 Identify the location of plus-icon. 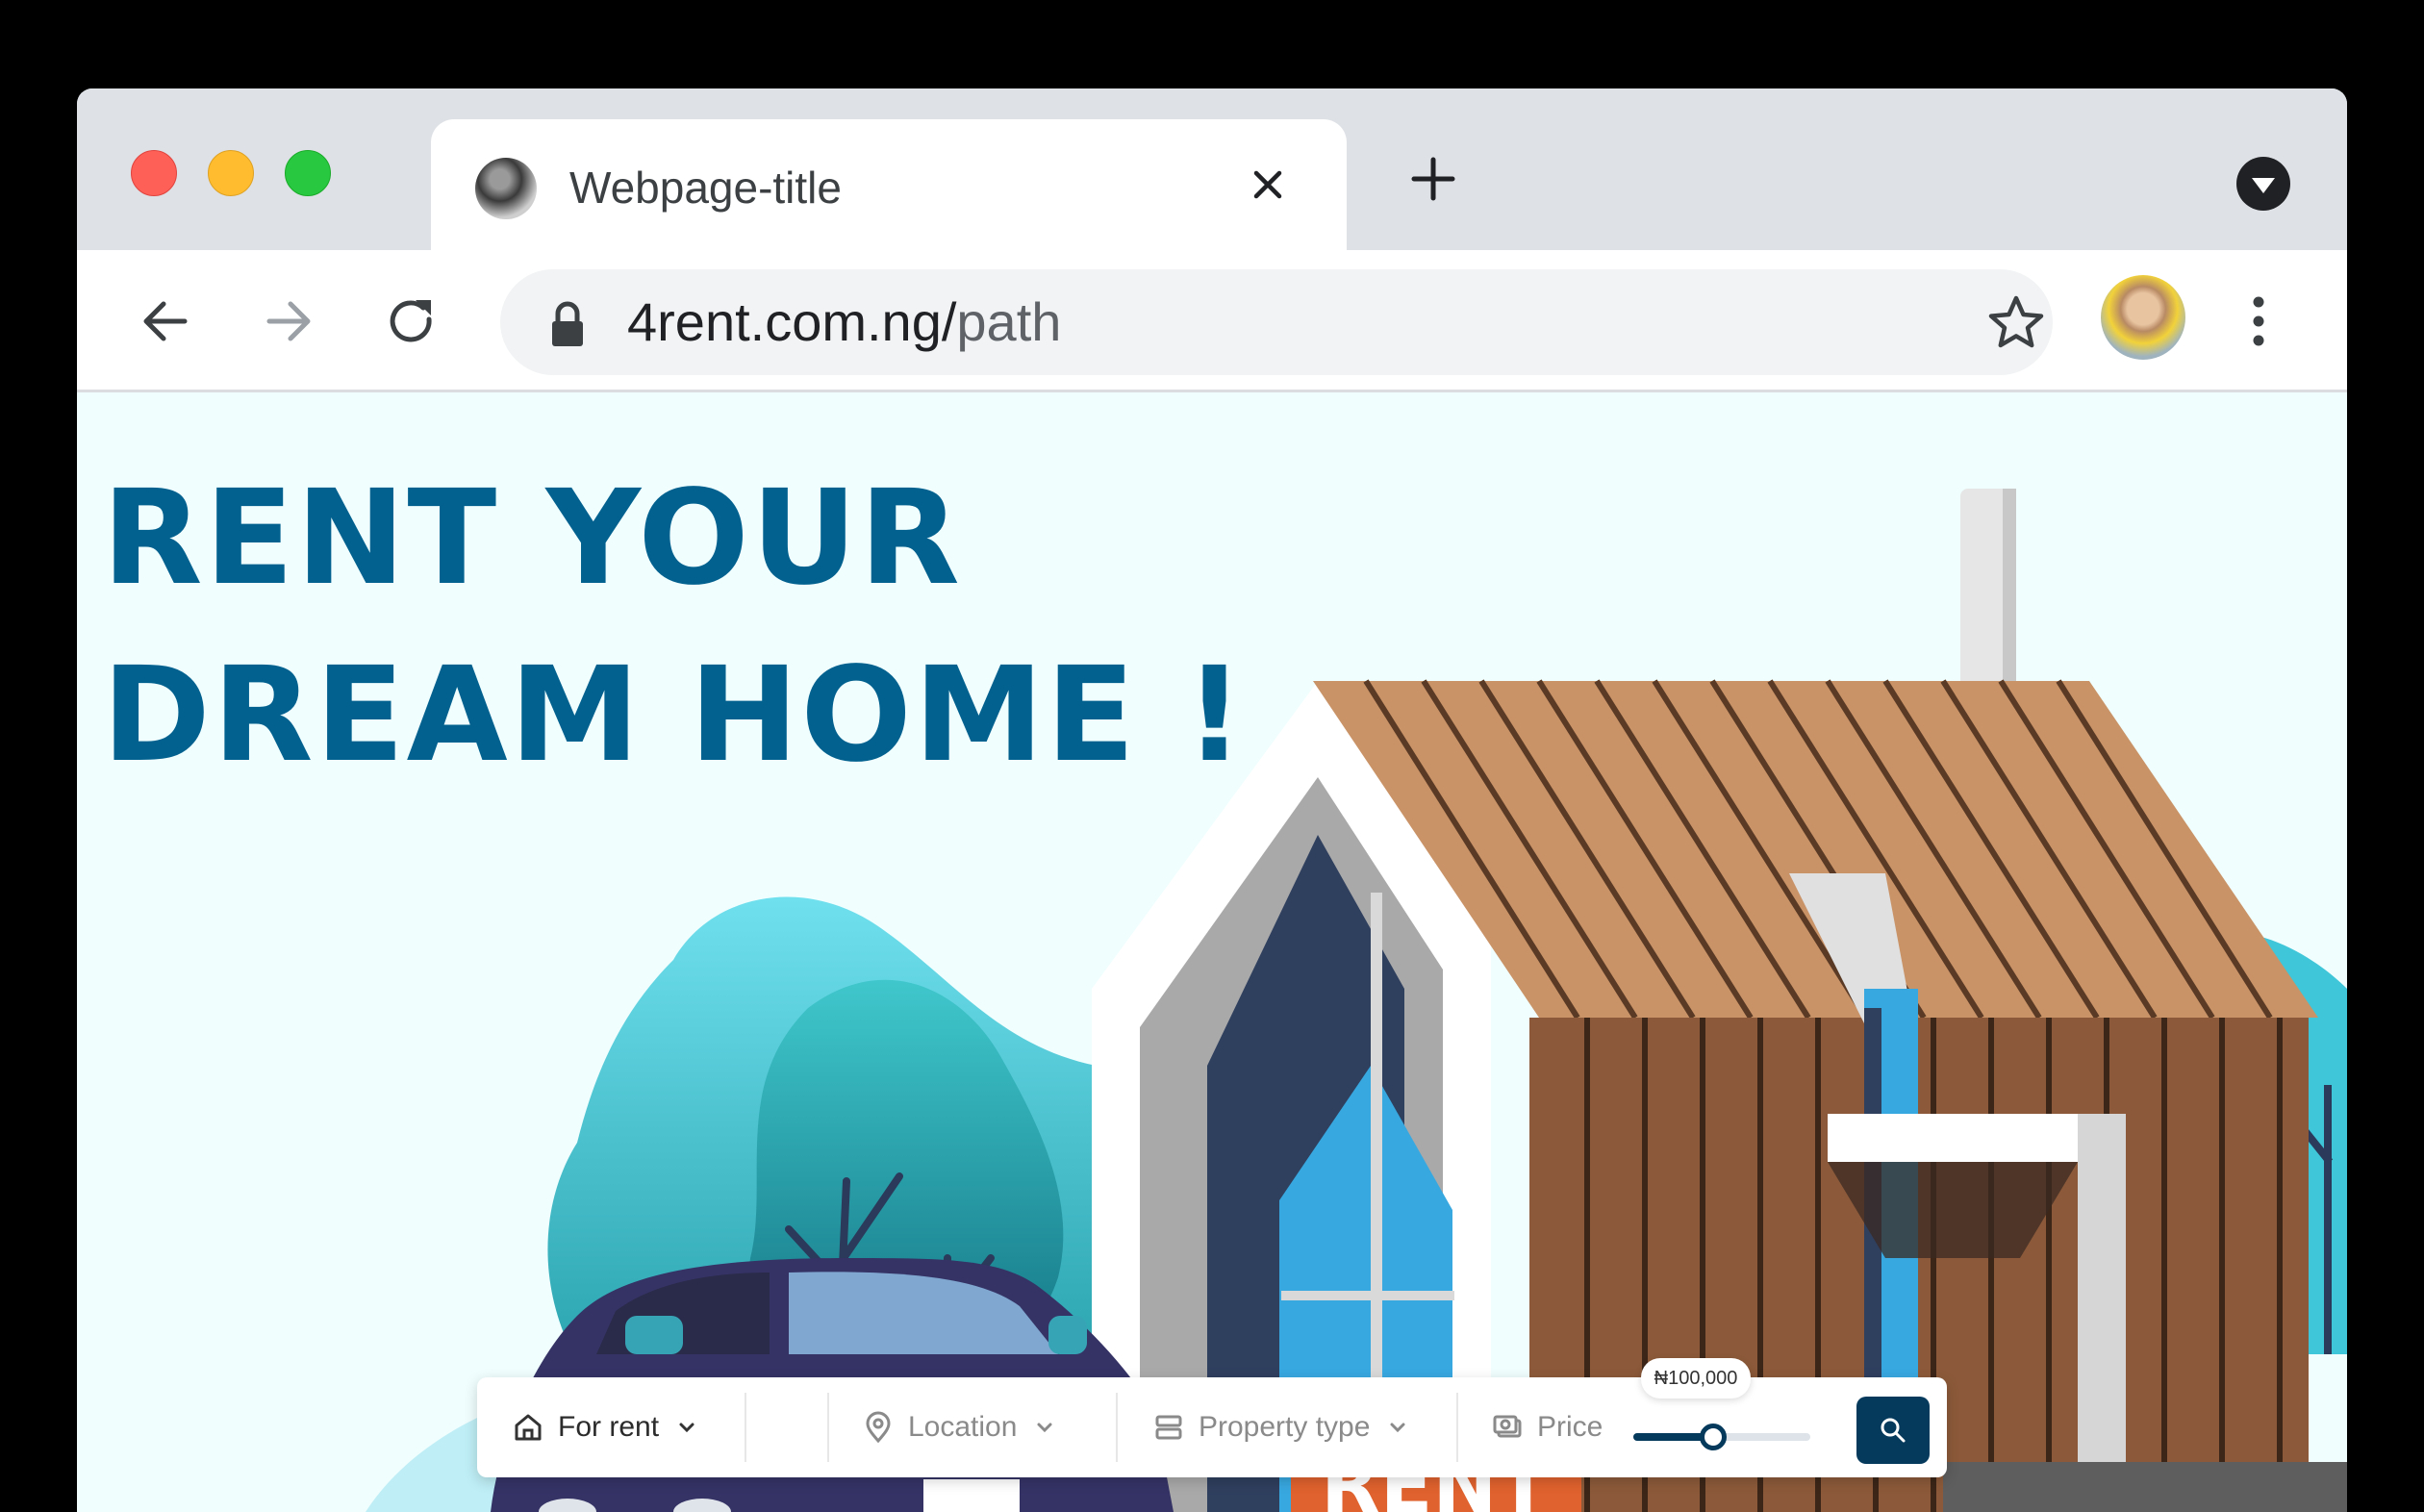
(1433, 179).